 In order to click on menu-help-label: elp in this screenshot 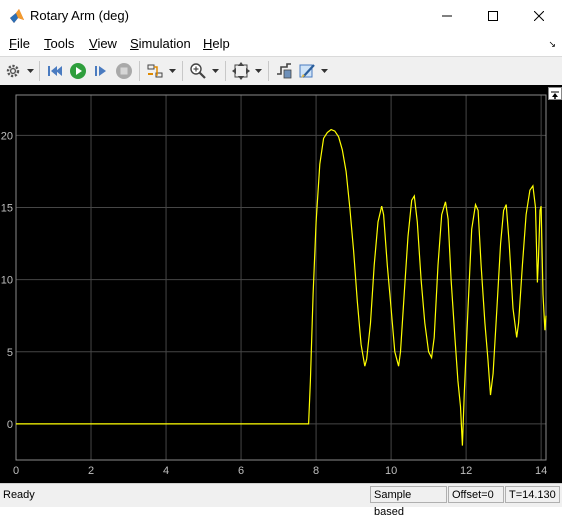, I will do `click(221, 43)`.